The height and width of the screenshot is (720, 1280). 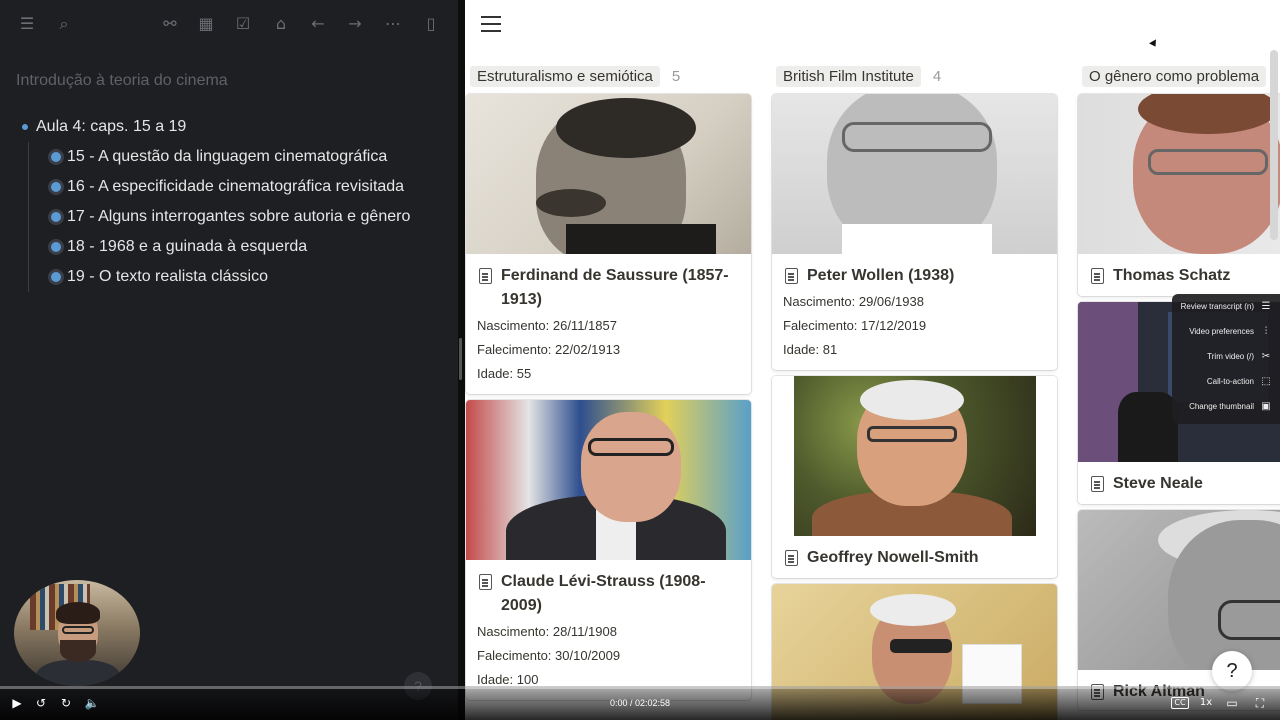 I want to click on image-icon: ▣, so click(x=1266, y=406).